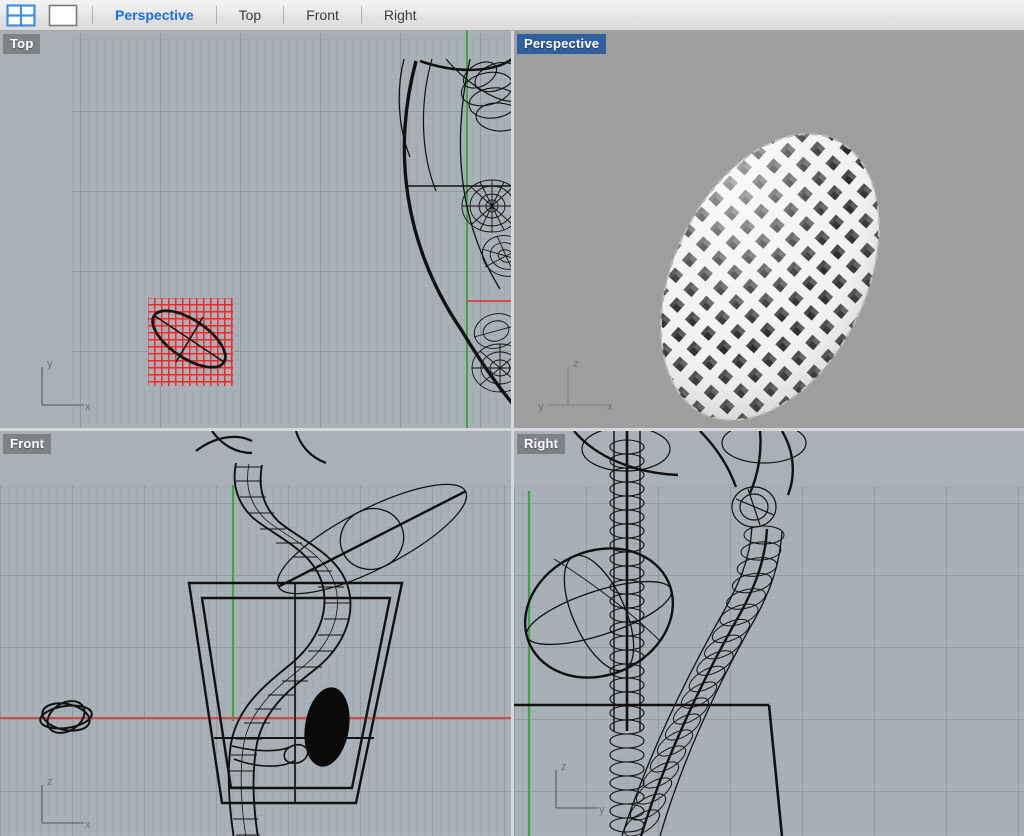  Describe the element at coordinates (577, 789) in the screenshot. I see `axis-gizmo-right: z y` at that location.